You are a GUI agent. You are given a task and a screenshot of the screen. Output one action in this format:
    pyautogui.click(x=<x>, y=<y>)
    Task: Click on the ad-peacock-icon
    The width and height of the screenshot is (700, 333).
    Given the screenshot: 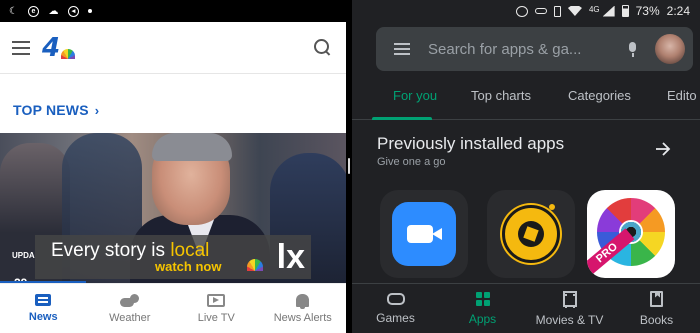 What is the action you would take?
    pyautogui.click(x=255, y=265)
    